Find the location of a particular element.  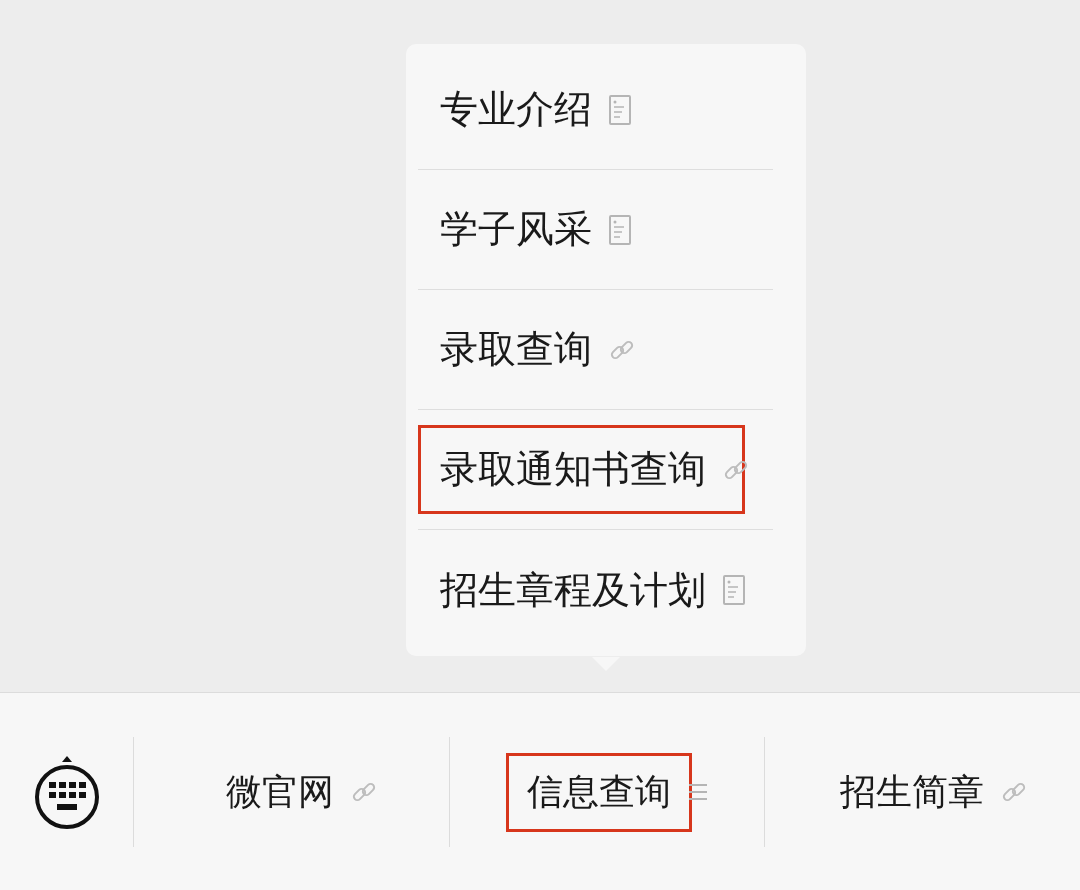

menu-icon is located at coordinates (698, 792).